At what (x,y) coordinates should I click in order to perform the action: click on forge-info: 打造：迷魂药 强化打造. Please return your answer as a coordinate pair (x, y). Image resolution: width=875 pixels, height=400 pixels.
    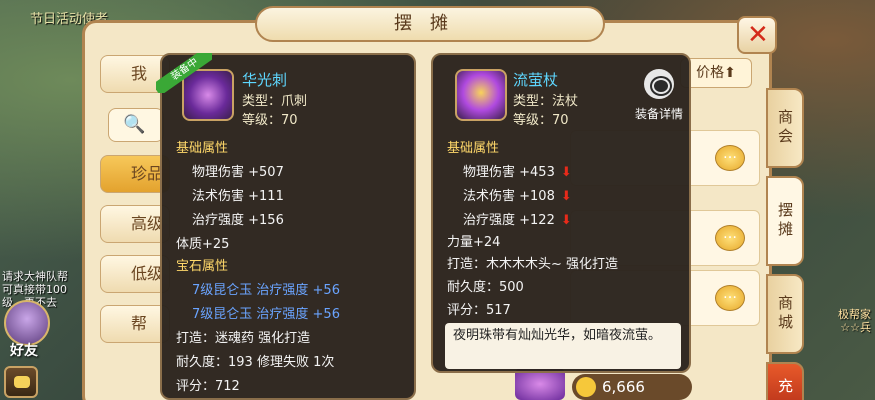
    Looking at the image, I should click on (243, 338).